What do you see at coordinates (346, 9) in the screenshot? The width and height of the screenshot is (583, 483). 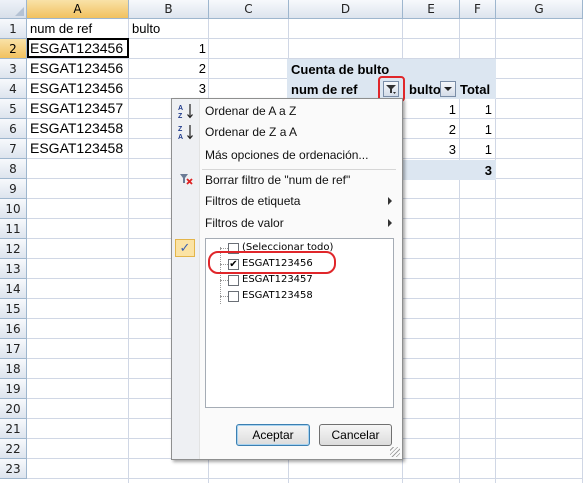 I see `column-header-d: D` at bounding box center [346, 9].